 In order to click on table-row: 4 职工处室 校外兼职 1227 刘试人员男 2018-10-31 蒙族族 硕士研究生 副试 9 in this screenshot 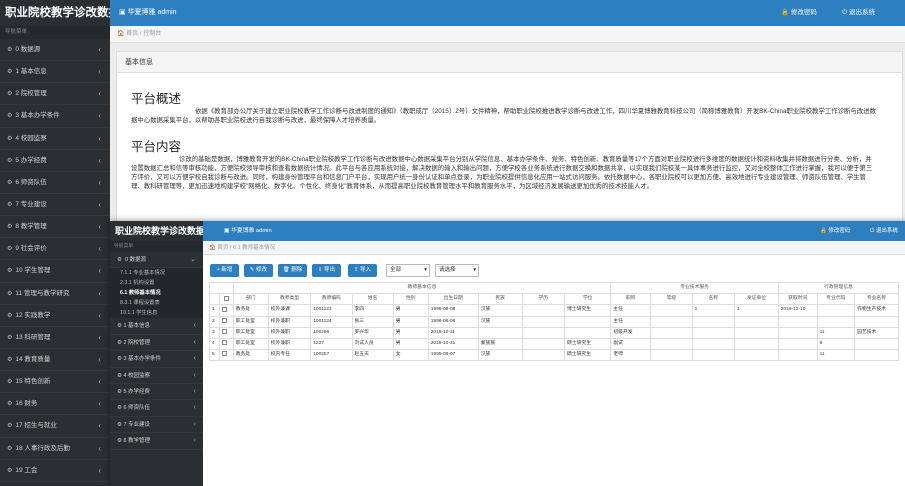, I will do `click(554, 344)`.